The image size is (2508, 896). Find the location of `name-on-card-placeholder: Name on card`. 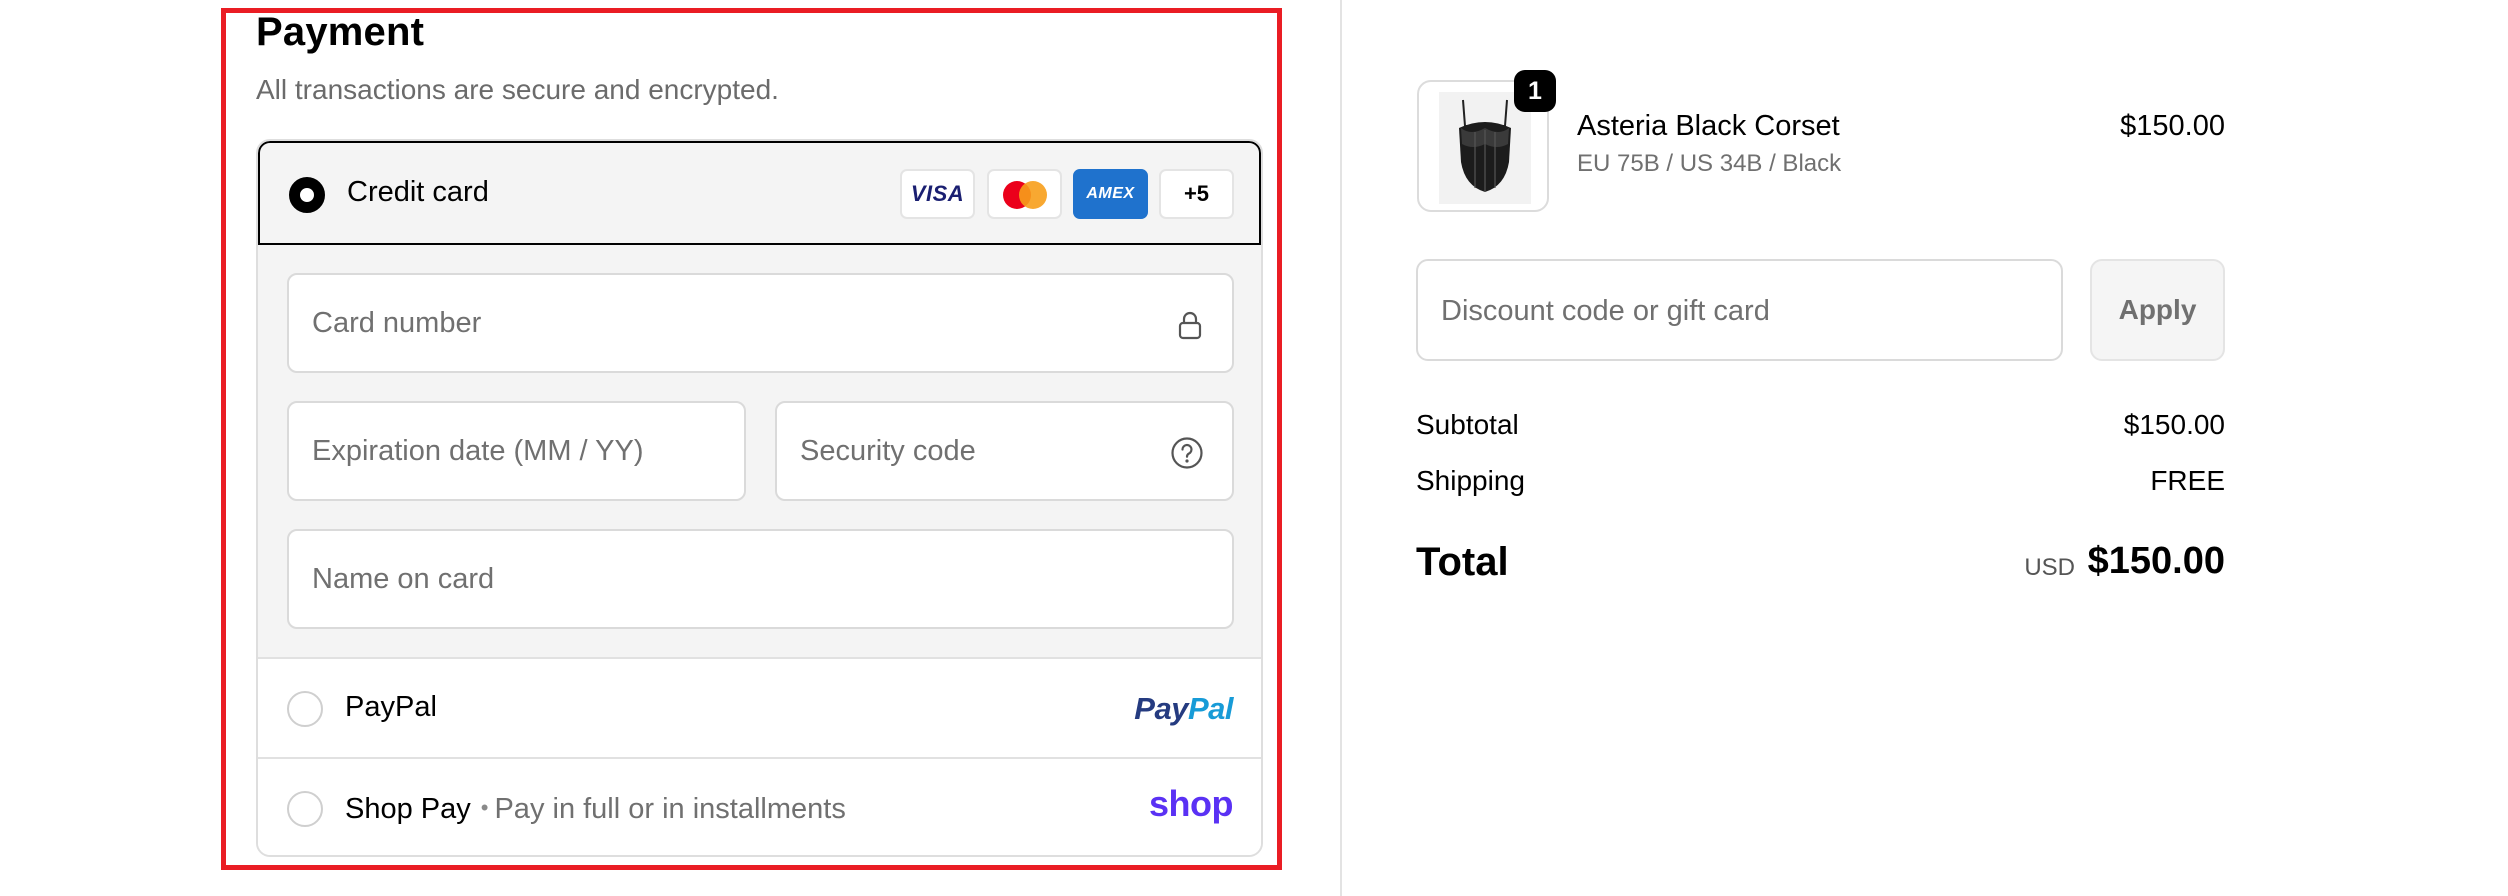

name-on-card-placeholder: Name on card is located at coordinates (403, 579).